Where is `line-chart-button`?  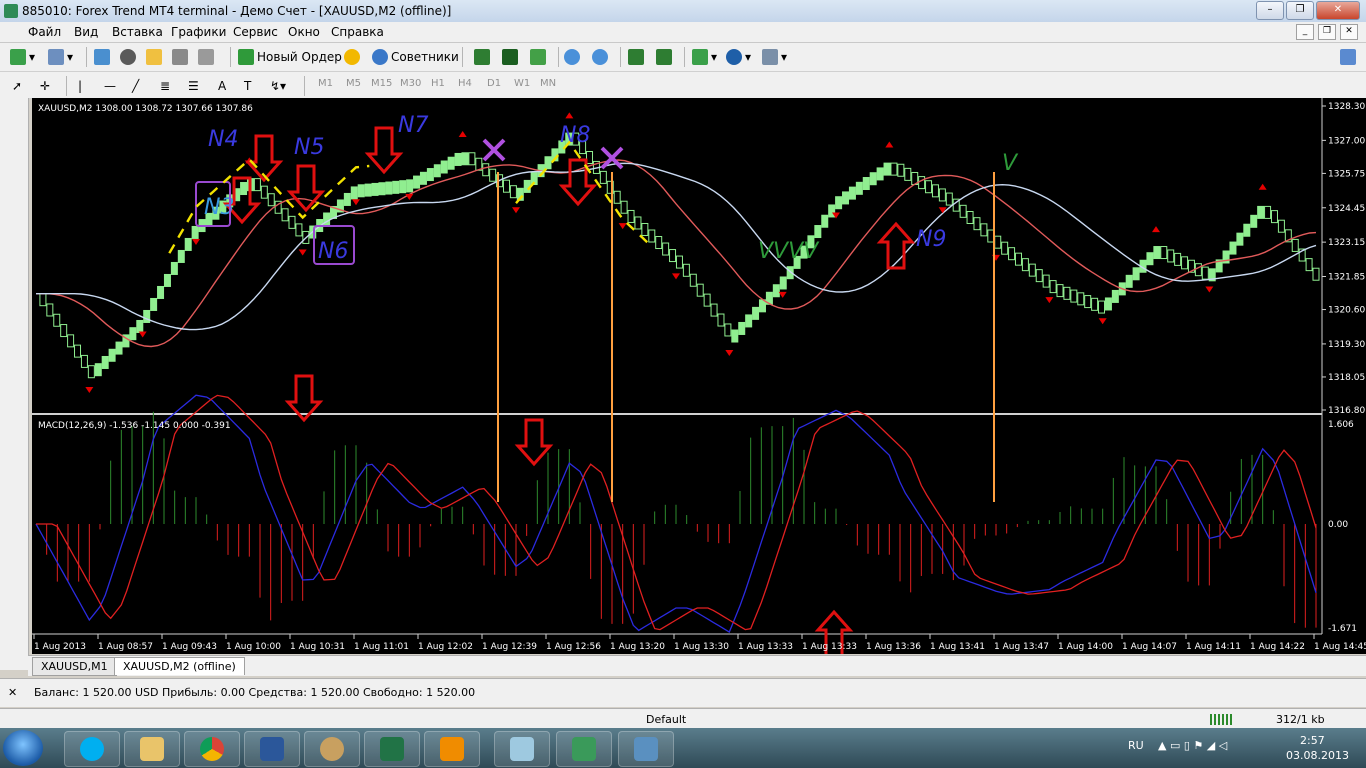 line-chart-button is located at coordinates (538, 57).